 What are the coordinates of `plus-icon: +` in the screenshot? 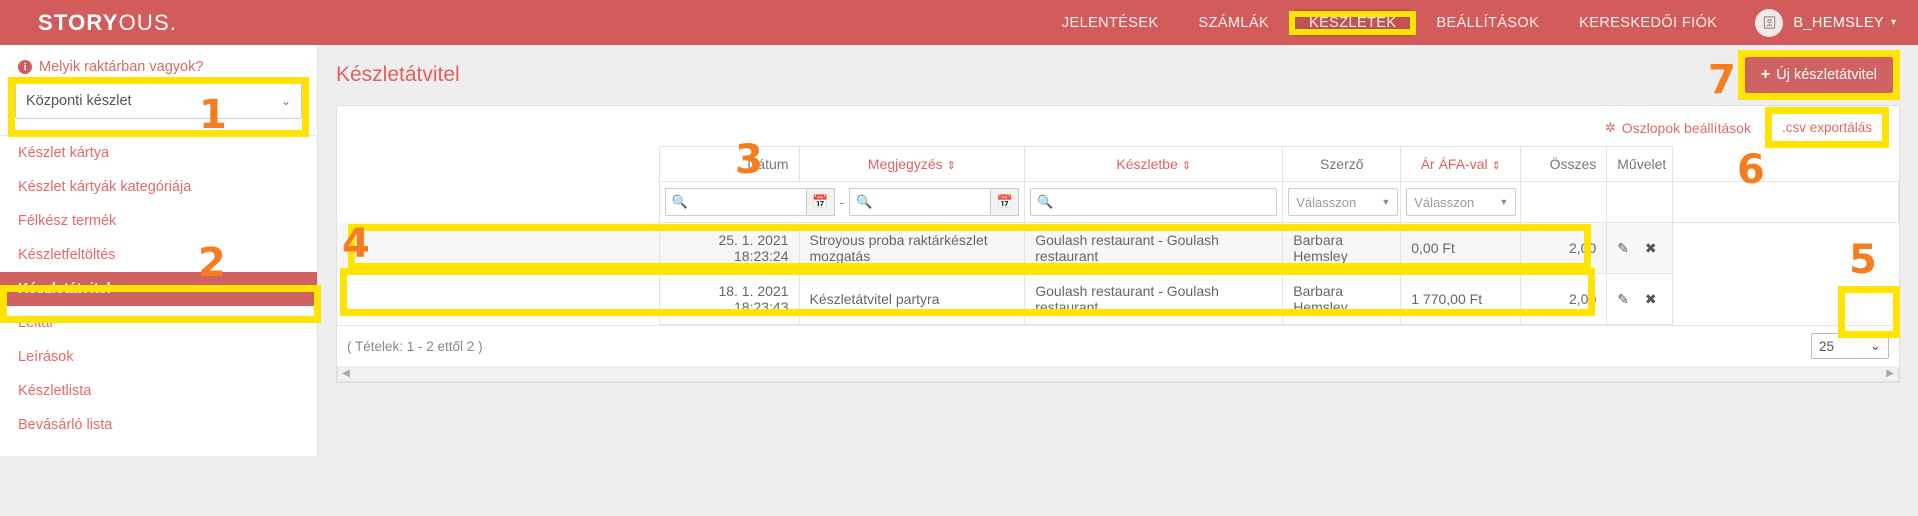 It's located at (1765, 74).